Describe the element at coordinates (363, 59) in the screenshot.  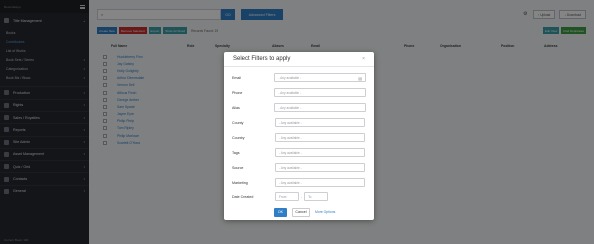
I see `close-icon: ×` at that location.